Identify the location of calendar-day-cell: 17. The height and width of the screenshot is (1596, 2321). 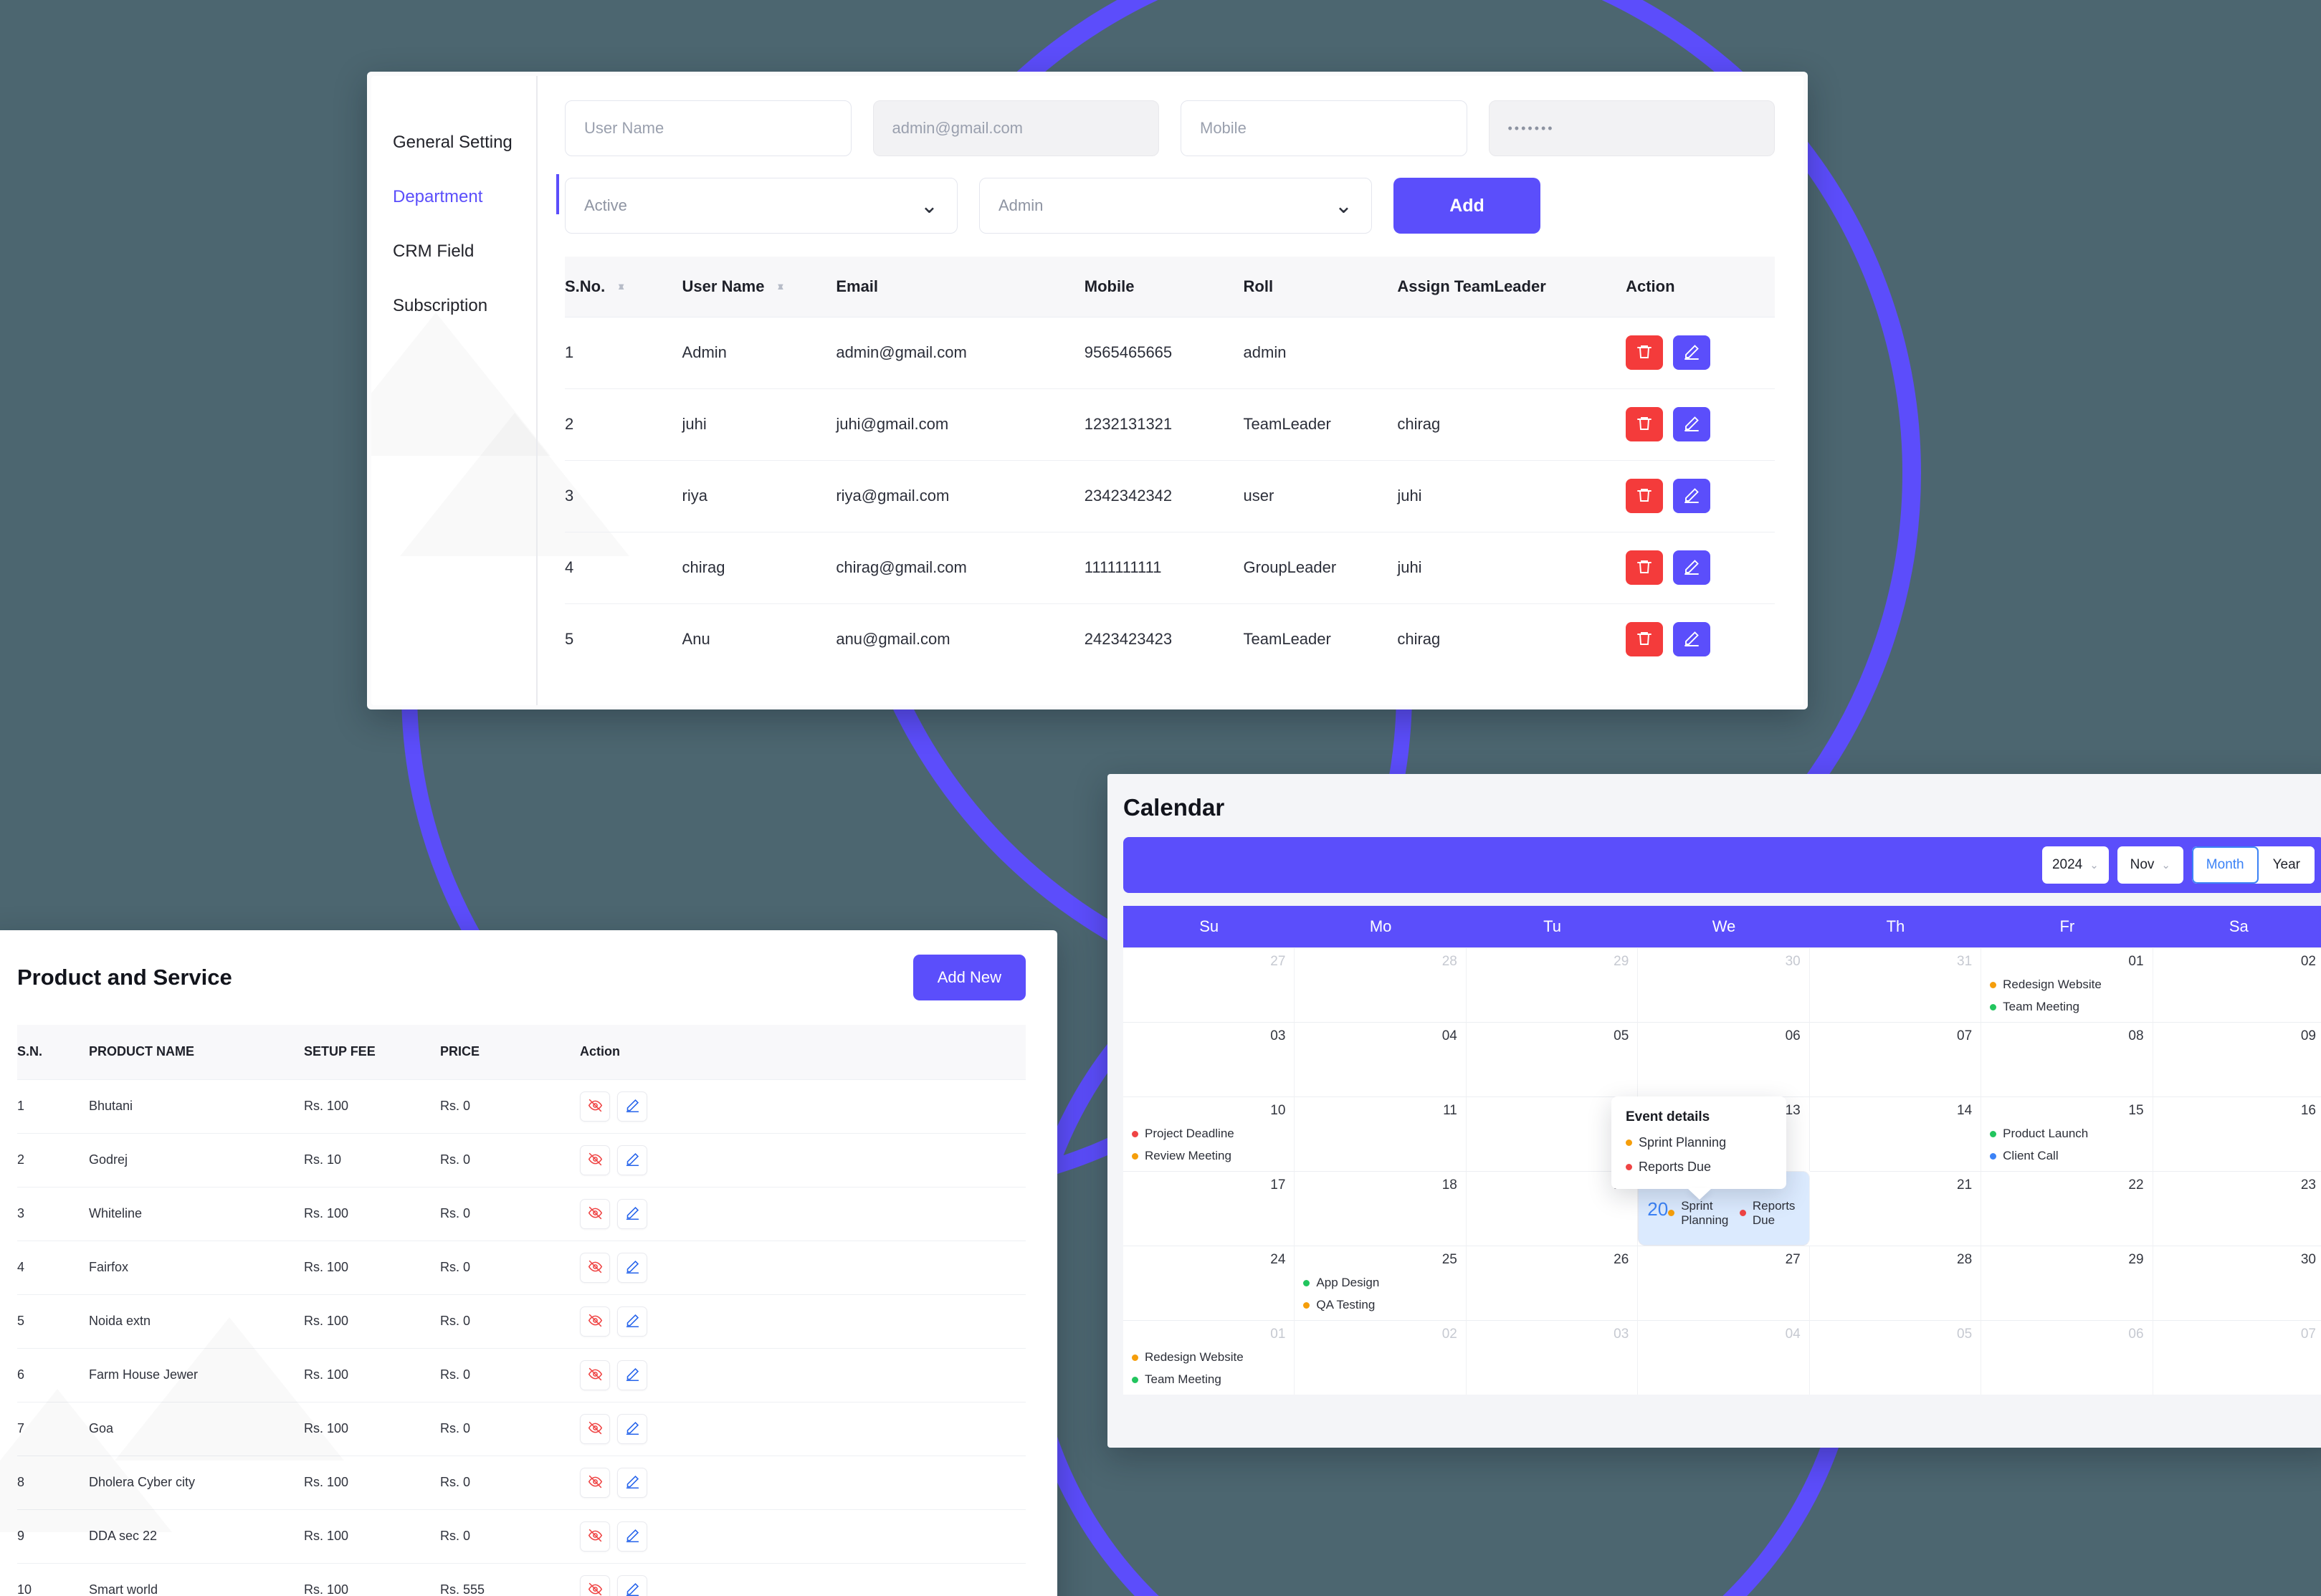
(1209, 1209).